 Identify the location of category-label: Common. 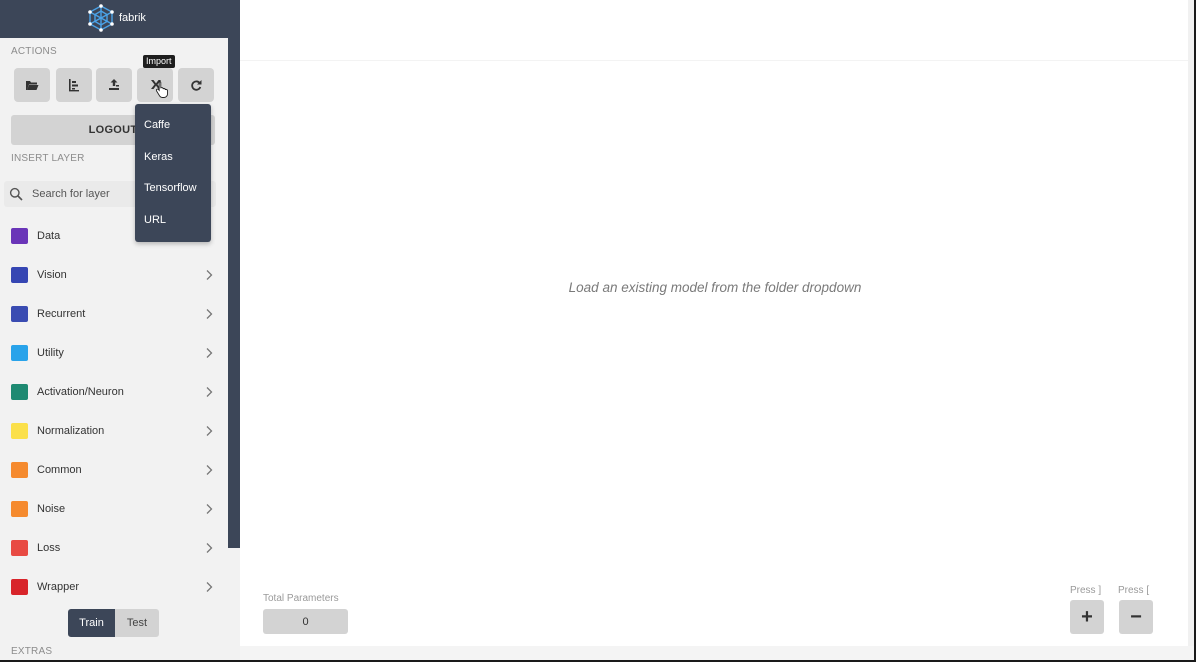
(59, 470).